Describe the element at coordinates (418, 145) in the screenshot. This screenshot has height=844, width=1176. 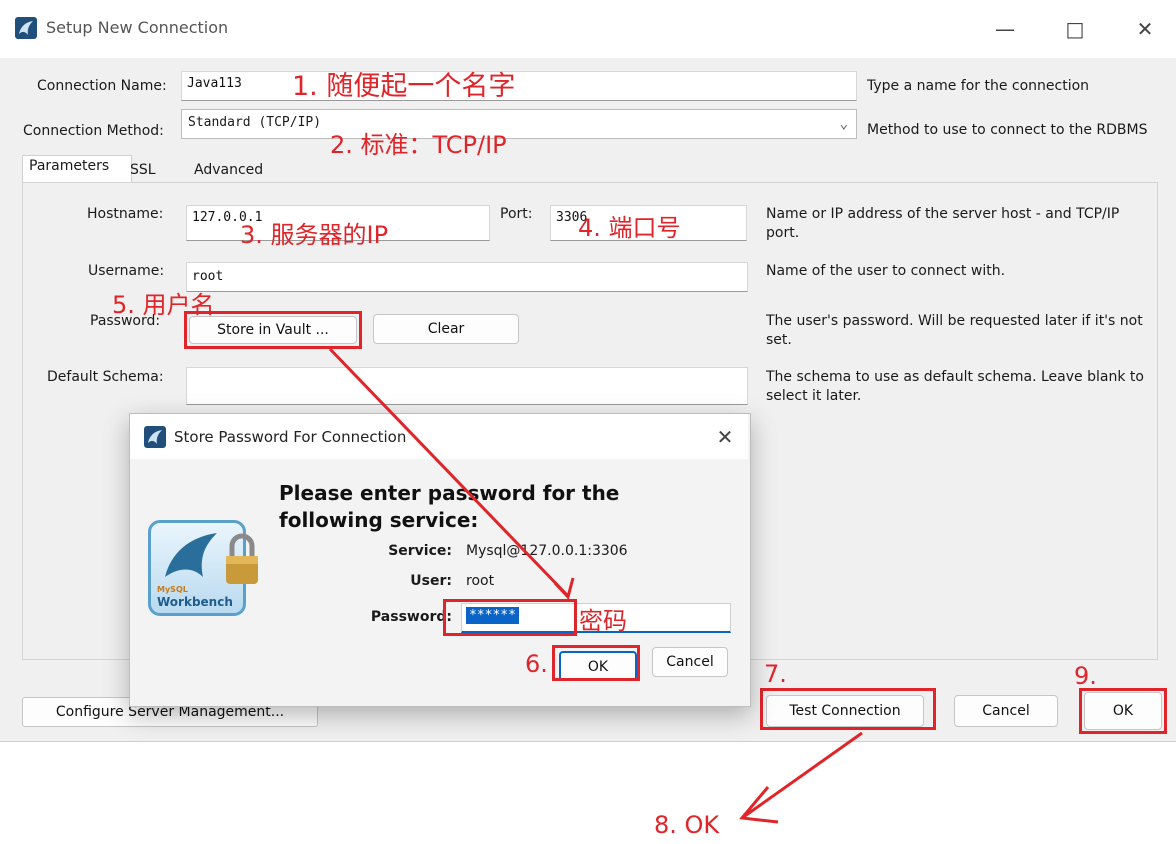
I see `annotation-2: 2. 标准：TCP/IP` at that location.